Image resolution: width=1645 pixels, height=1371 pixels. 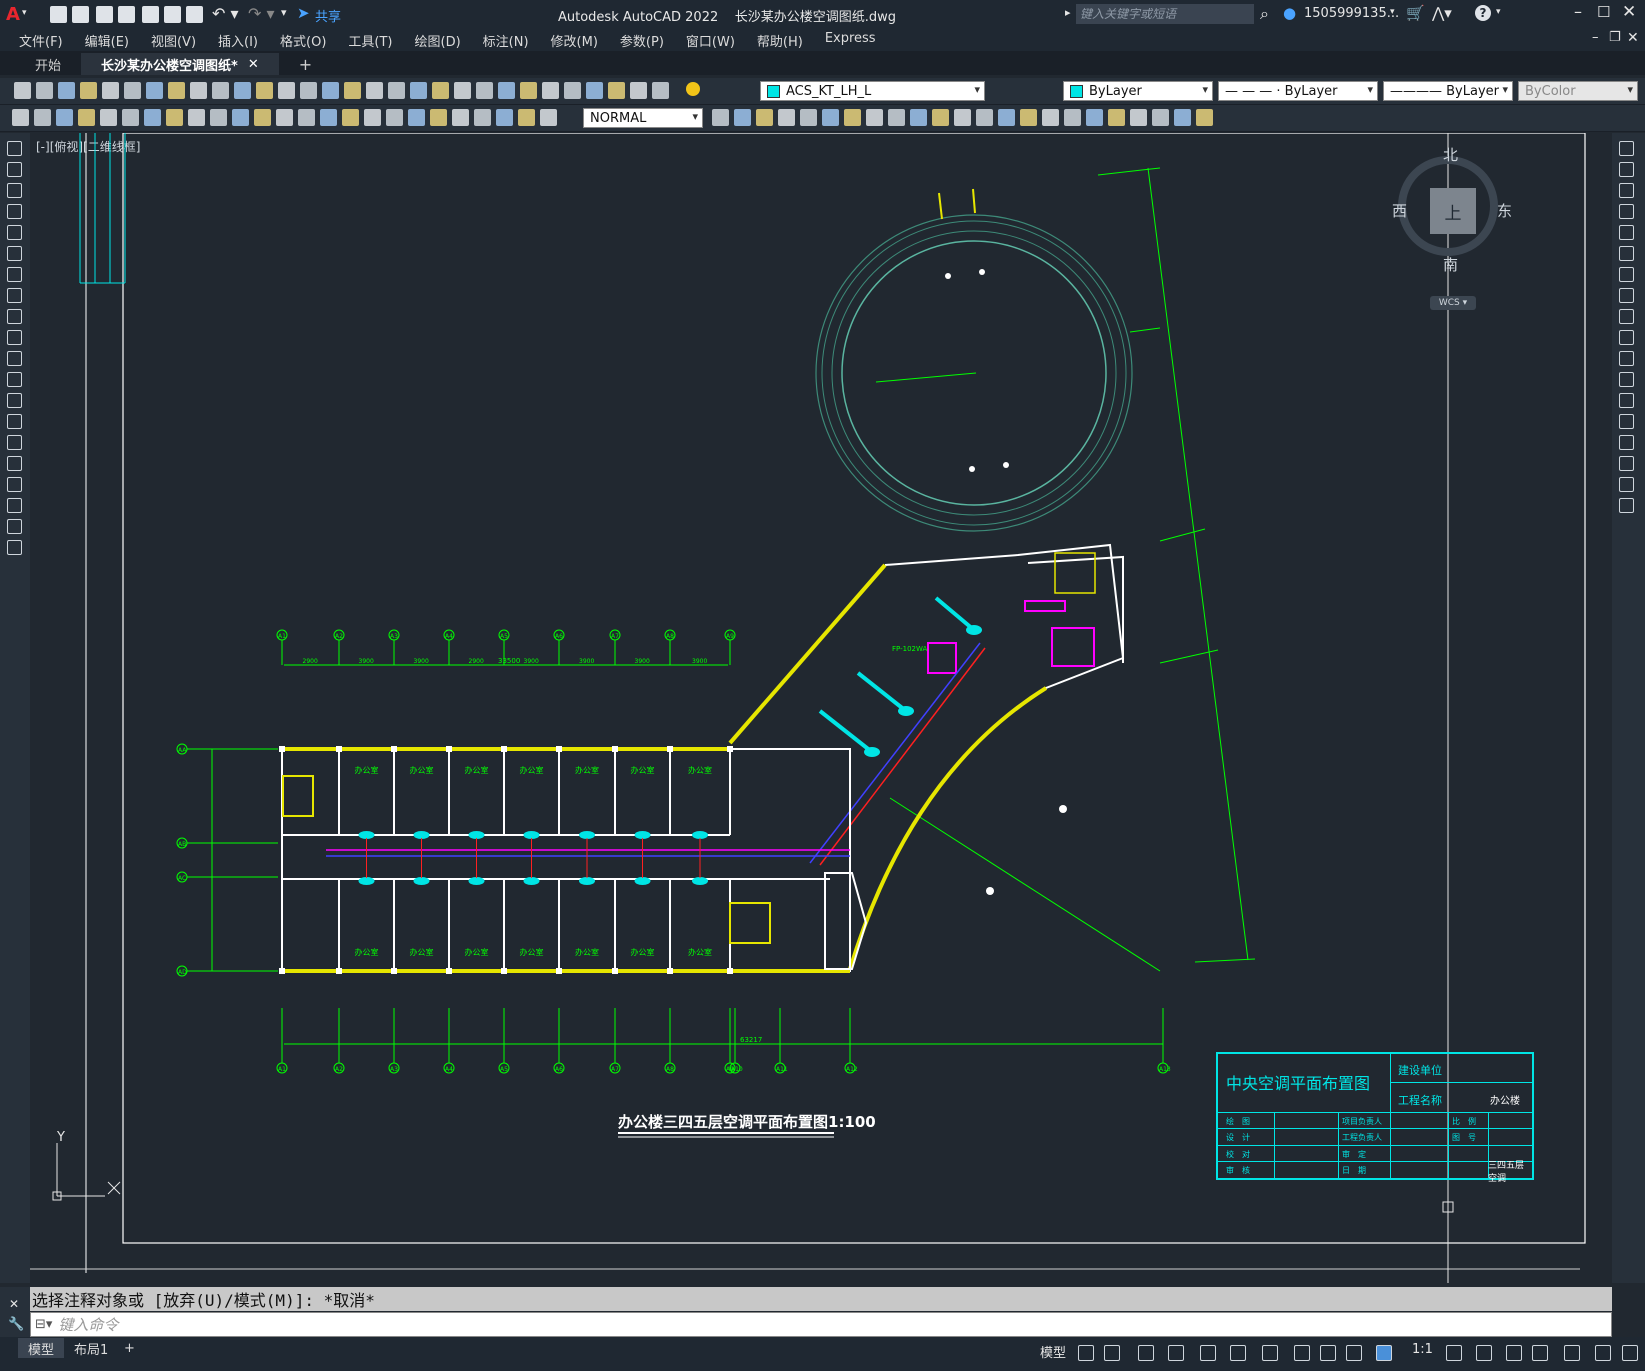 What do you see at coordinates (1138, 91) in the screenshot?
I see `color-dropdown: ByLayer ▾` at bounding box center [1138, 91].